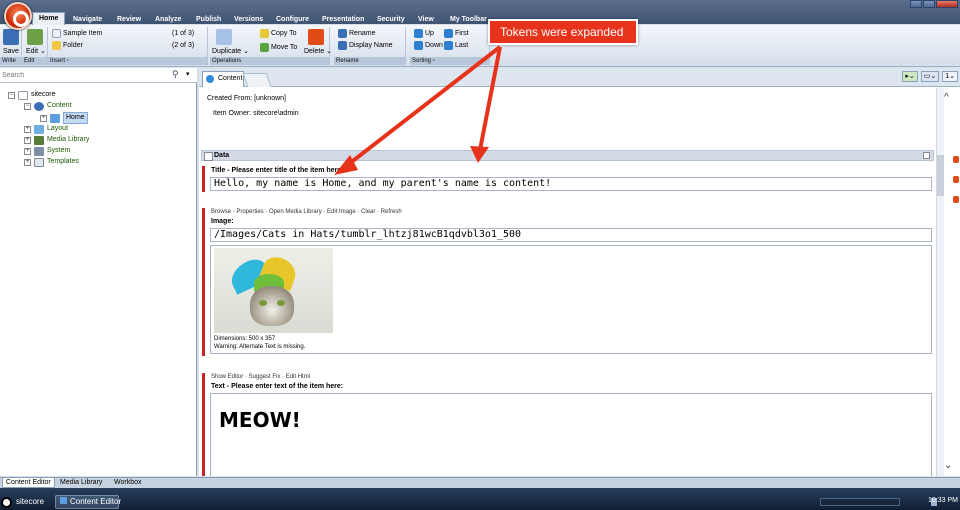 This screenshot has height=510, width=960. I want to click on tab-security: Security, so click(391, 19).